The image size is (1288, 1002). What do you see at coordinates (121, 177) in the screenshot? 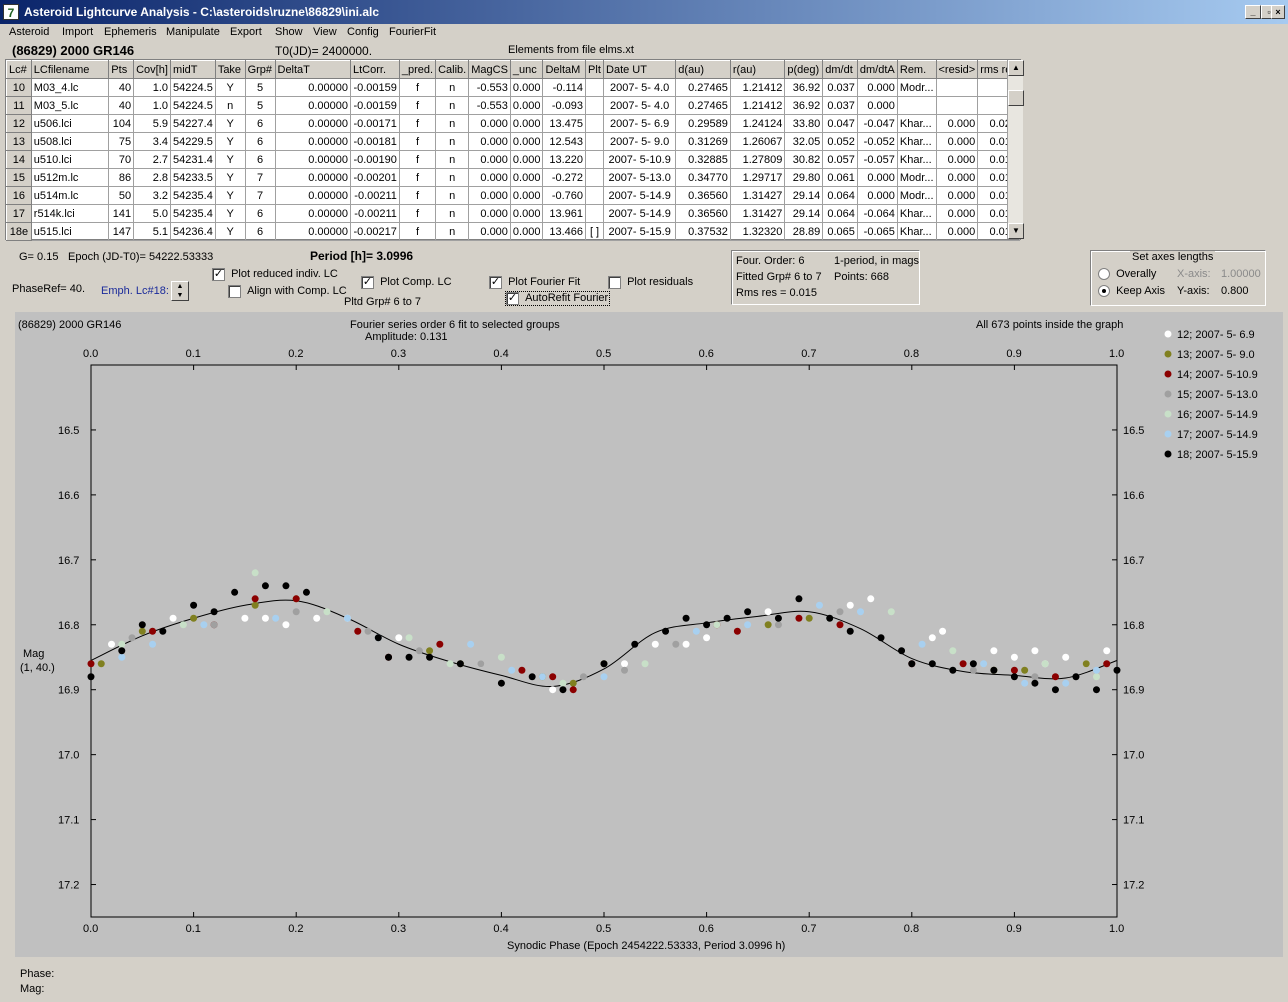
I see `table-cell: 86` at bounding box center [121, 177].